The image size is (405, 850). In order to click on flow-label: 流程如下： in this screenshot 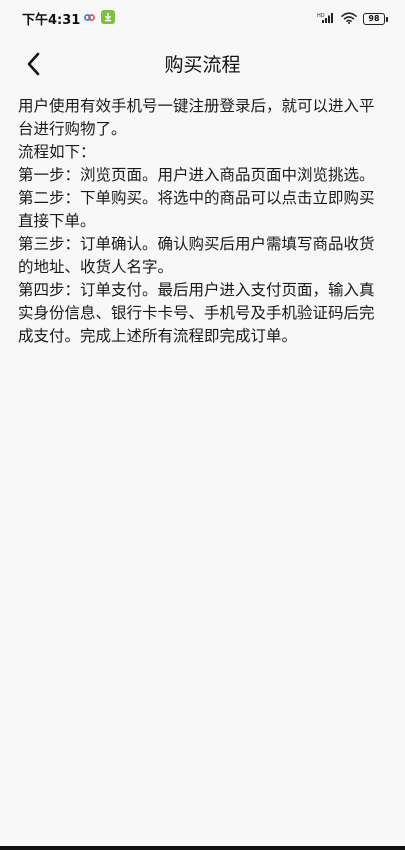, I will do `click(57, 152)`.